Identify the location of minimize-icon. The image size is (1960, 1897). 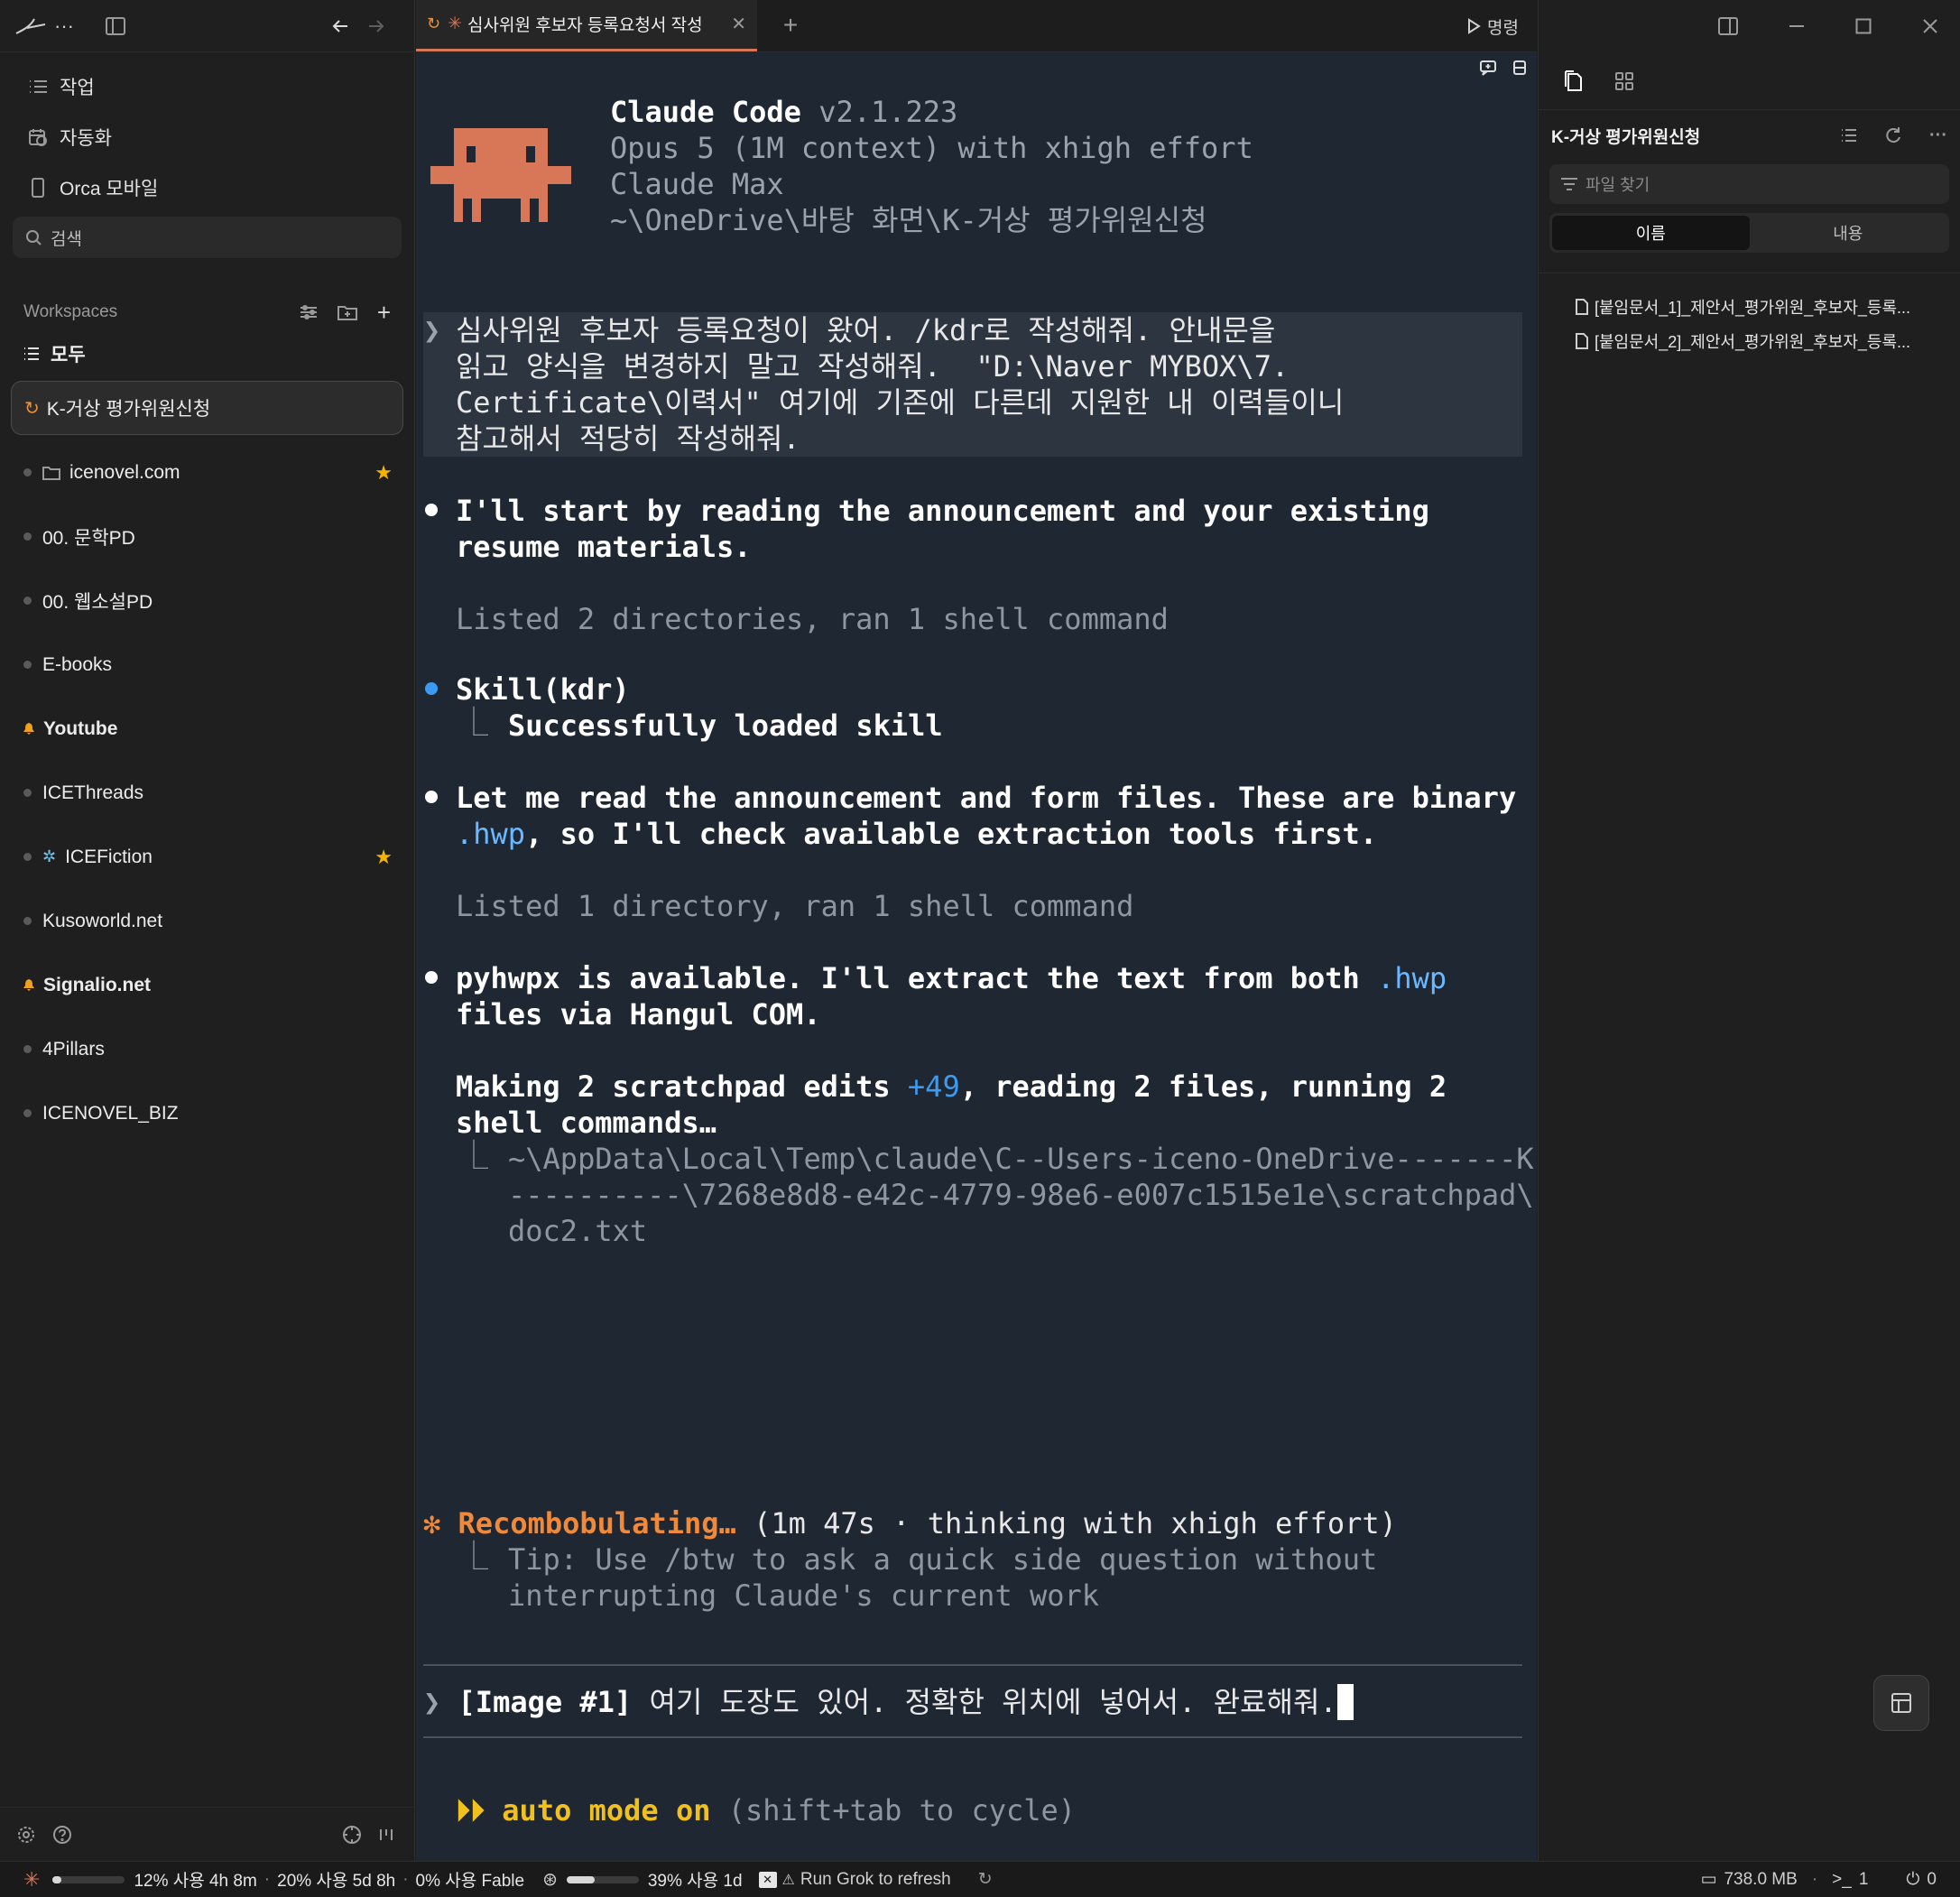
(1797, 26).